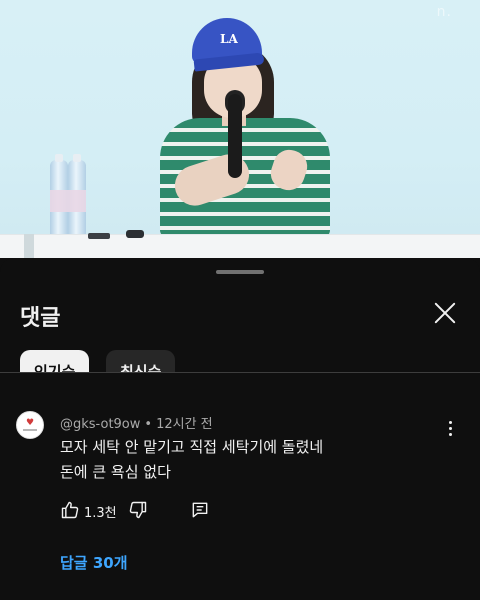 The height and width of the screenshot is (600, 480). I want to click on desk, so click(240, 246).